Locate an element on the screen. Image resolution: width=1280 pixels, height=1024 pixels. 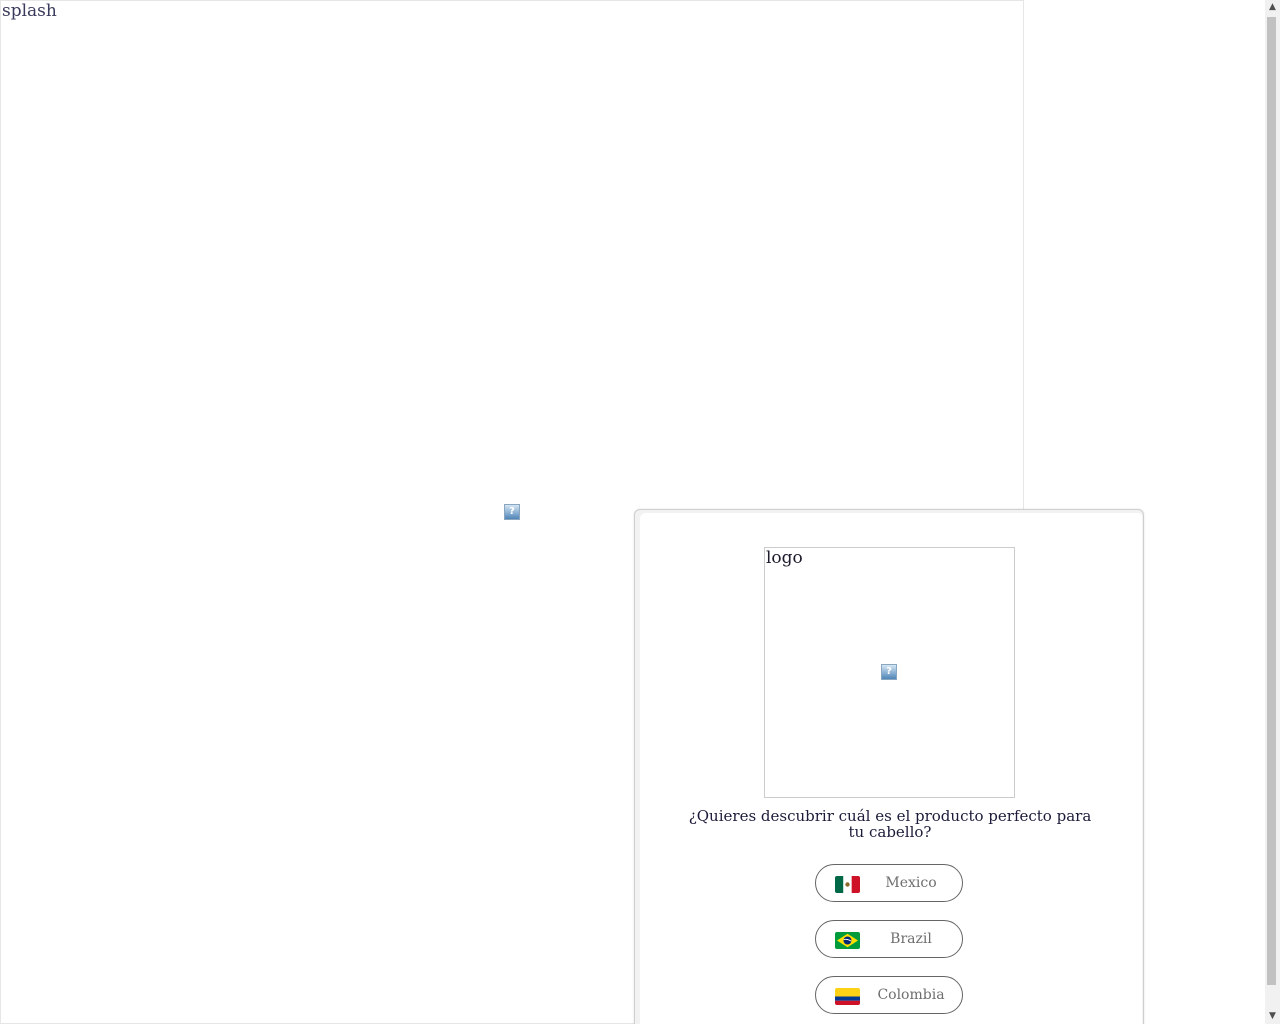
country-label: Mexico is located at coordinates (911, 883).